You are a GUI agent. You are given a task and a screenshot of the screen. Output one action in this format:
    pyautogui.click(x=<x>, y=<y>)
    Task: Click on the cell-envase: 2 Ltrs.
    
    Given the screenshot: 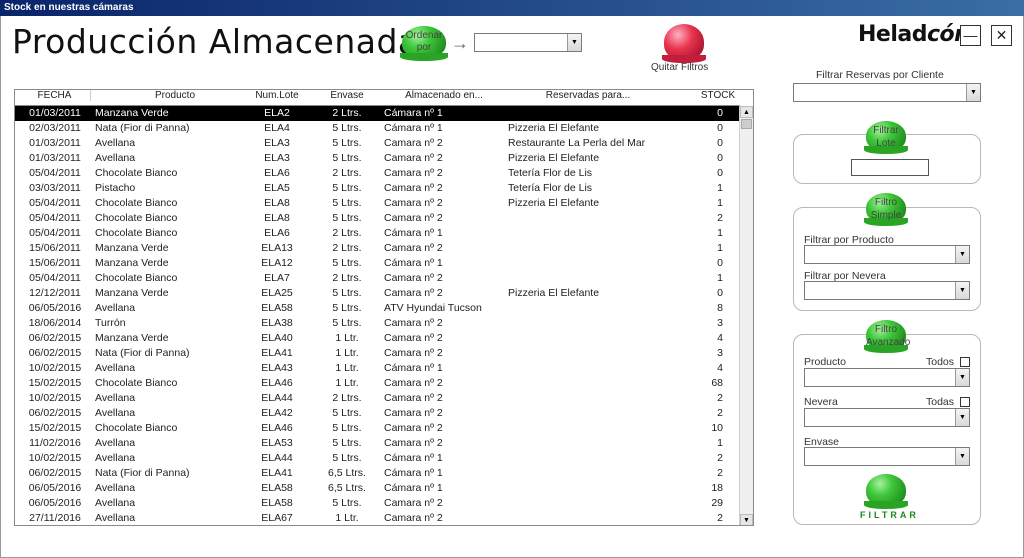 What is the action you would take?
    pyautogui.click(x=347, y=113)
    